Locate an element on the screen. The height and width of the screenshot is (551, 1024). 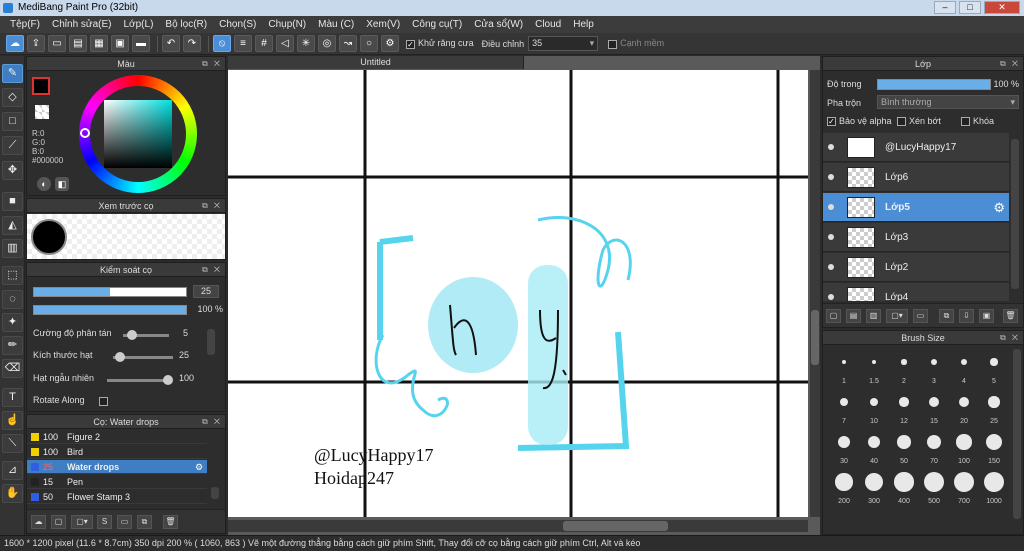
brush-size-option: 20 is located at coordinates (964, 406).